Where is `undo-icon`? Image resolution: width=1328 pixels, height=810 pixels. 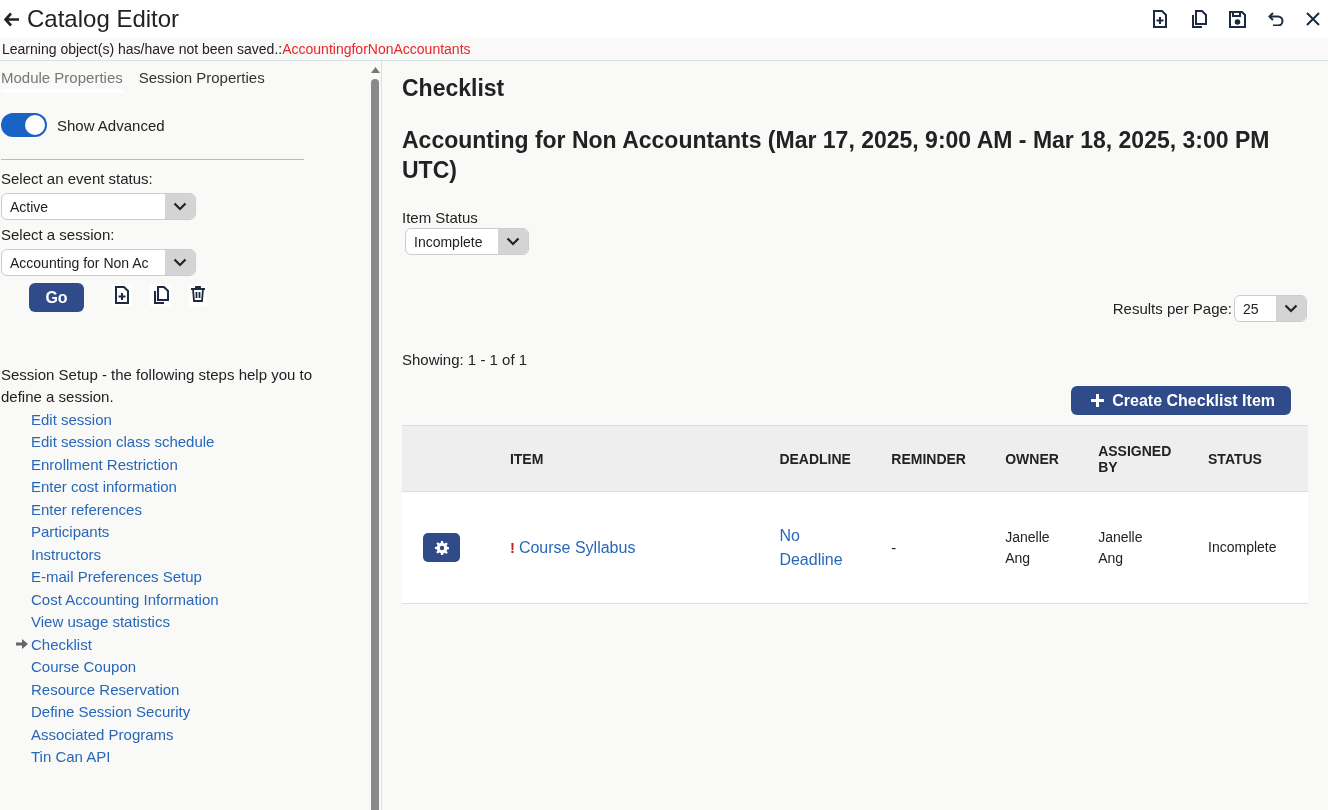 undo-icon is located at coordinates (1276, 19).